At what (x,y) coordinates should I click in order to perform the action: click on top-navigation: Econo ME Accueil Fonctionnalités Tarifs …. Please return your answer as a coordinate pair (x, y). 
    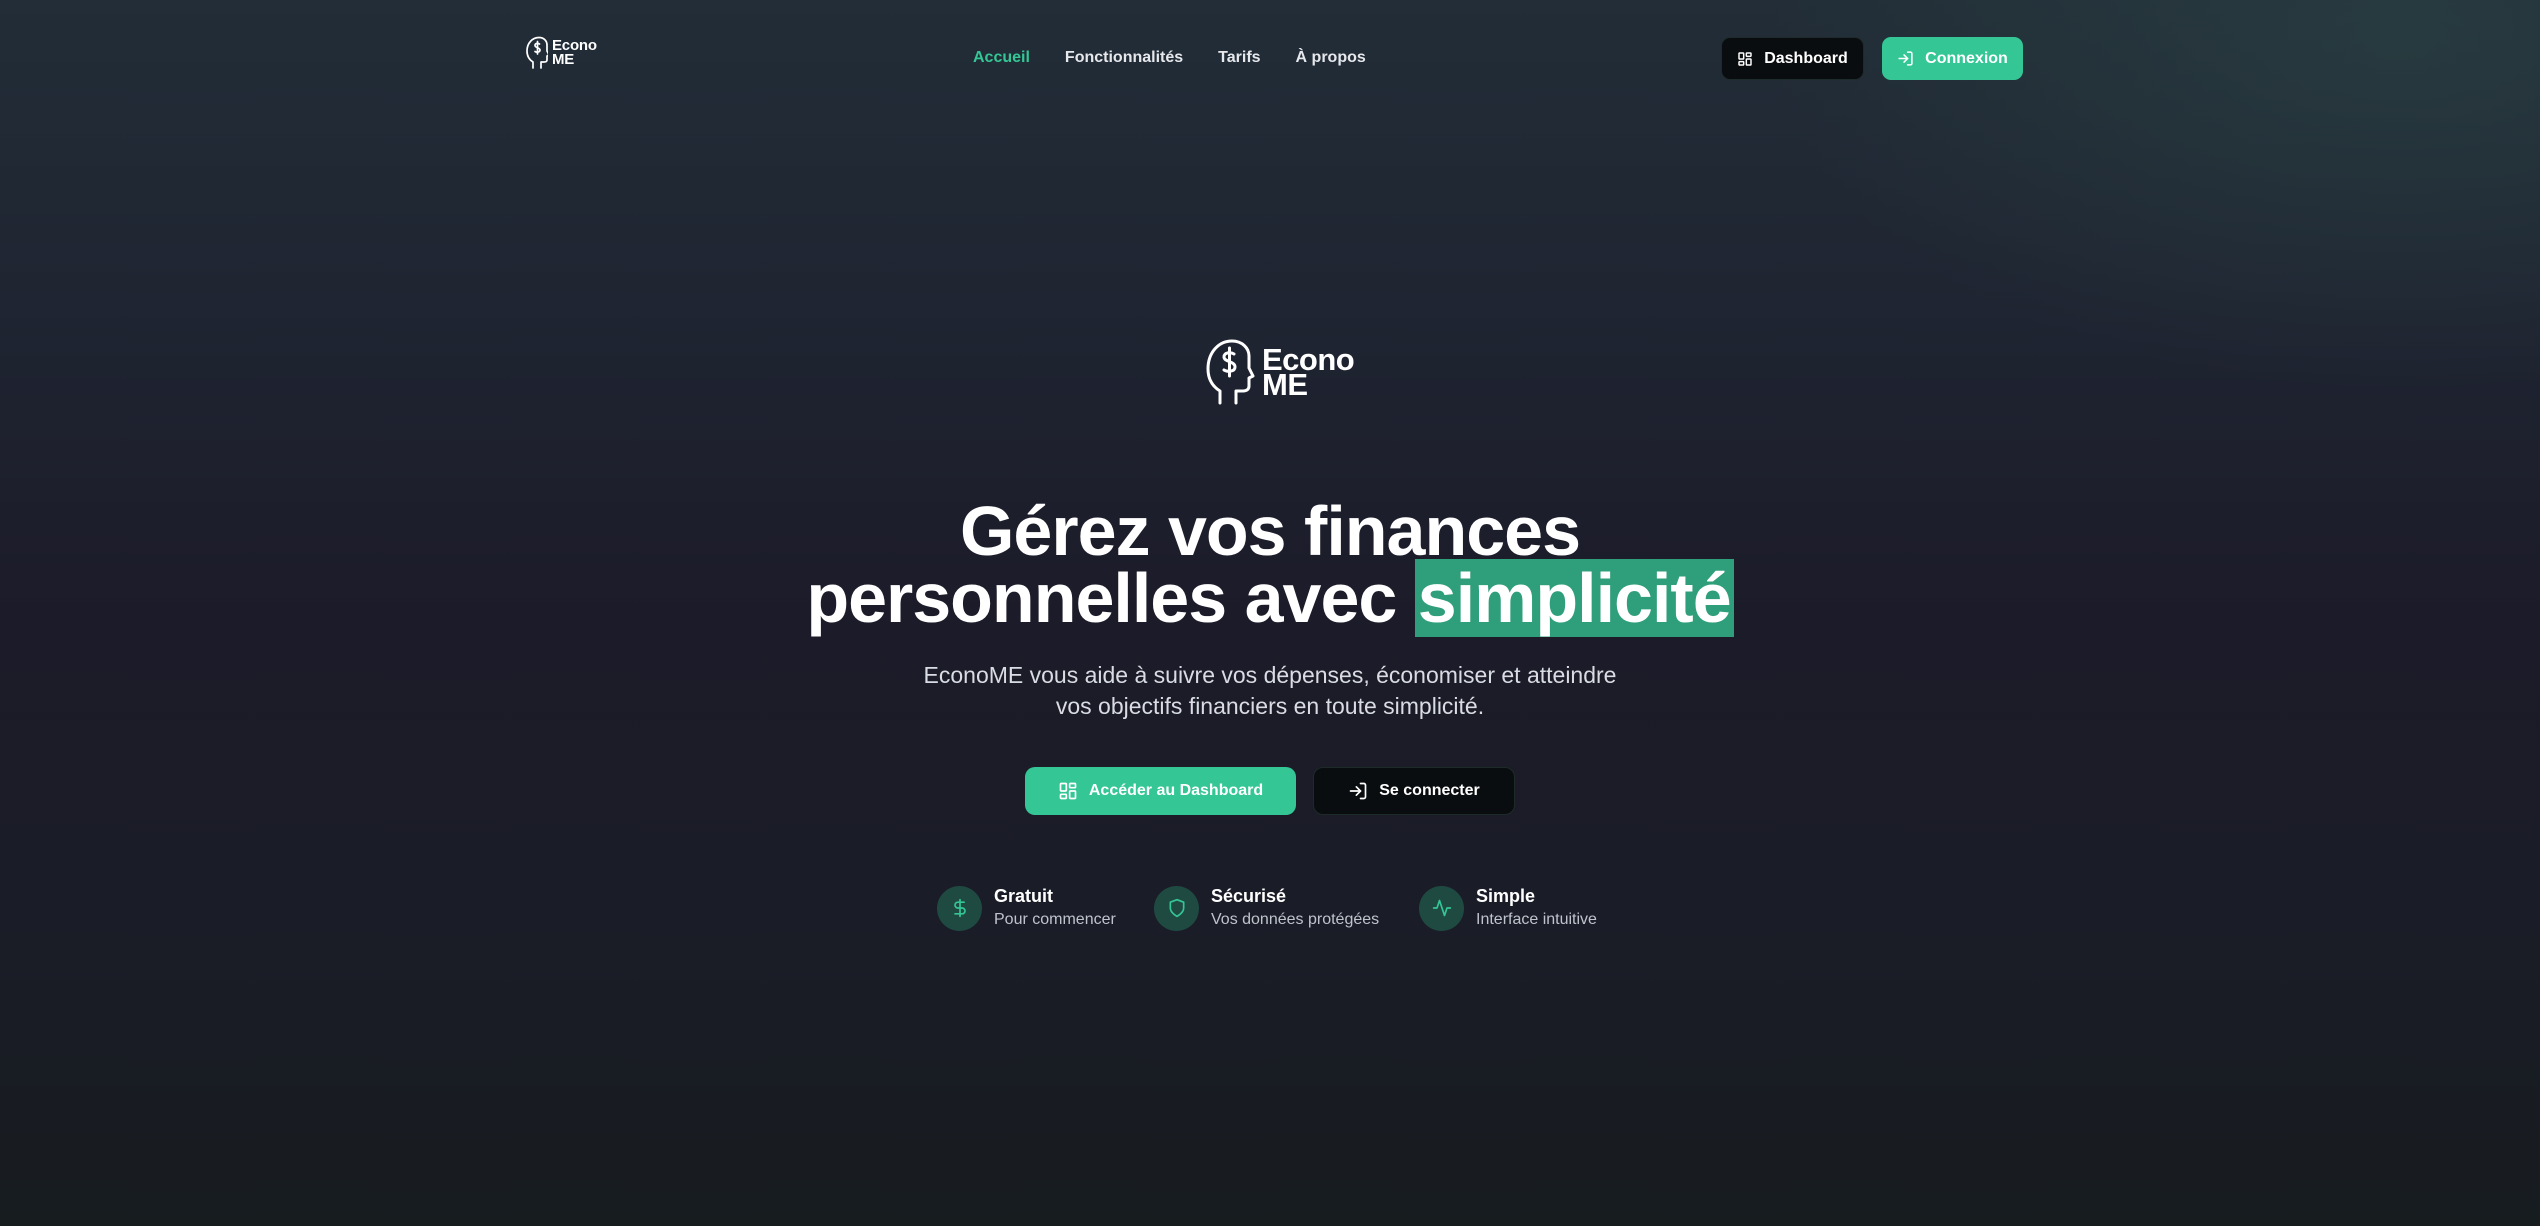
    Looking at the image, I should click on (1270, 58).